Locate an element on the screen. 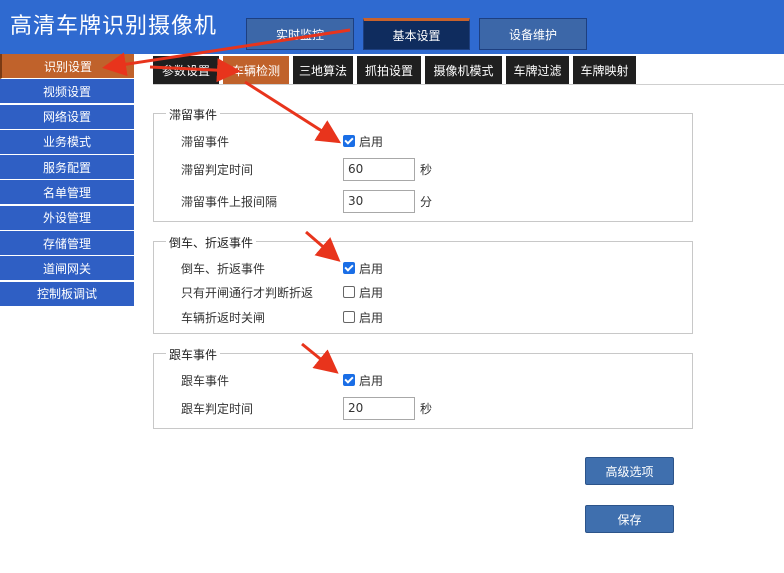 The image size is (784, 573). follow-event-group: 跟车事件 跟车事件 启用 跟车判定时间 秒 is located at coordinates (423, 387).